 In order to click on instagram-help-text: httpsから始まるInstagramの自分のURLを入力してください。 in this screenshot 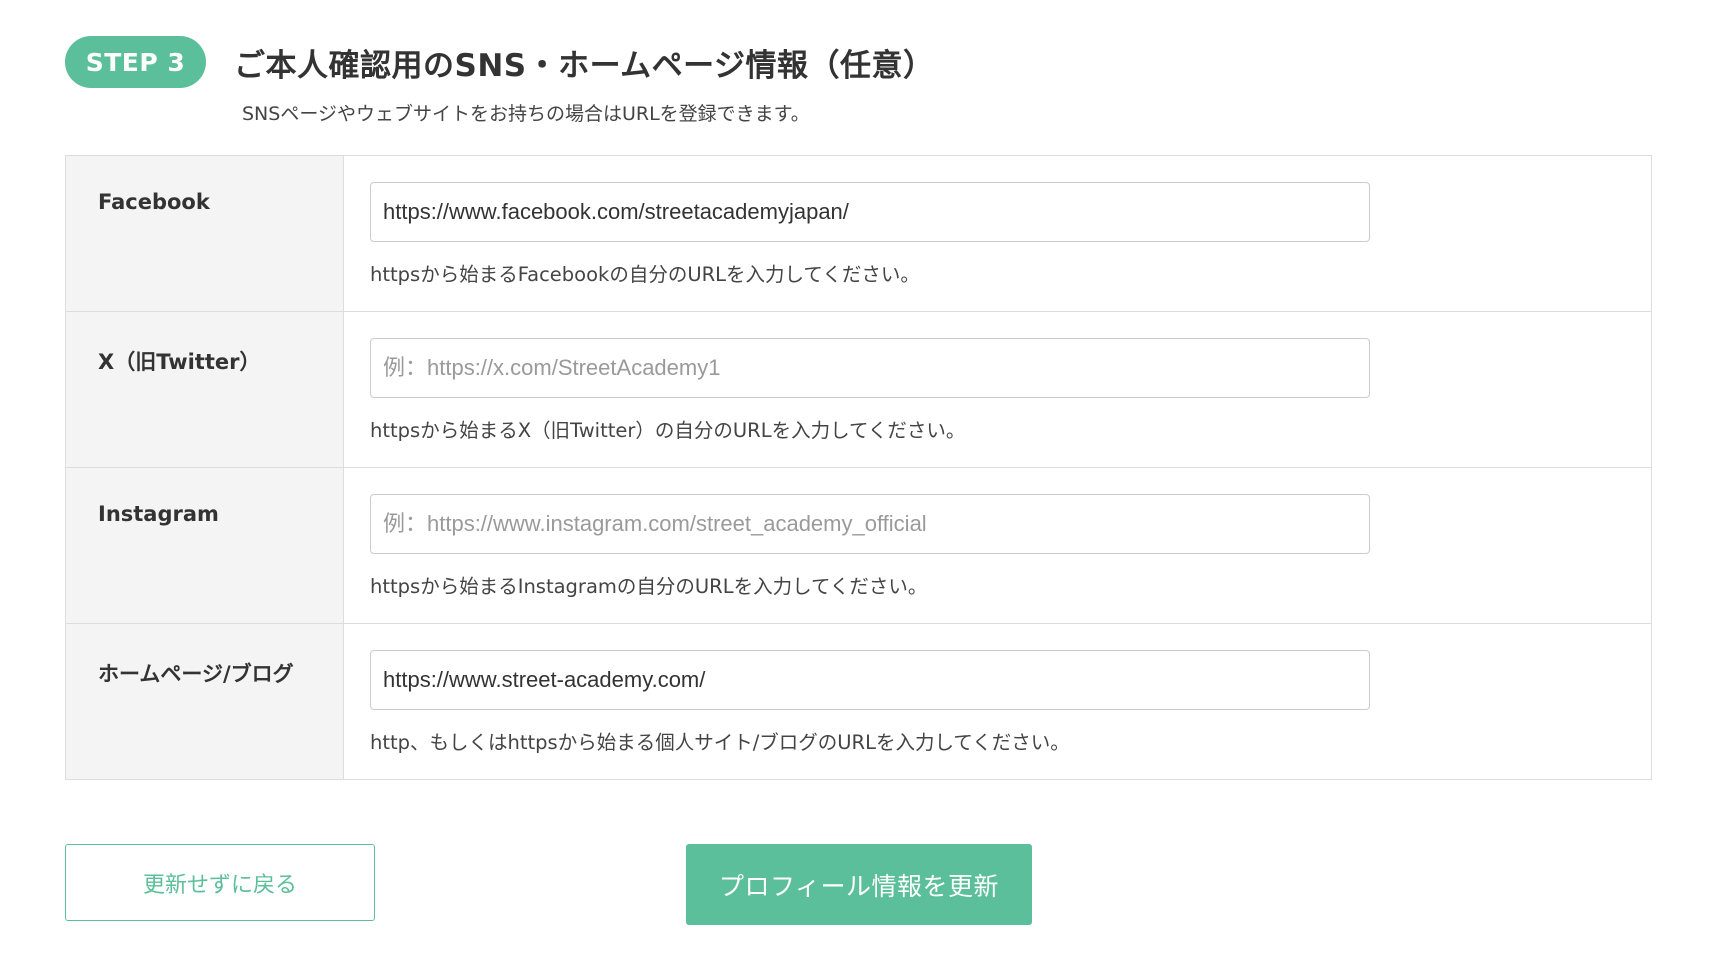, I will do `click(649, 586)`.